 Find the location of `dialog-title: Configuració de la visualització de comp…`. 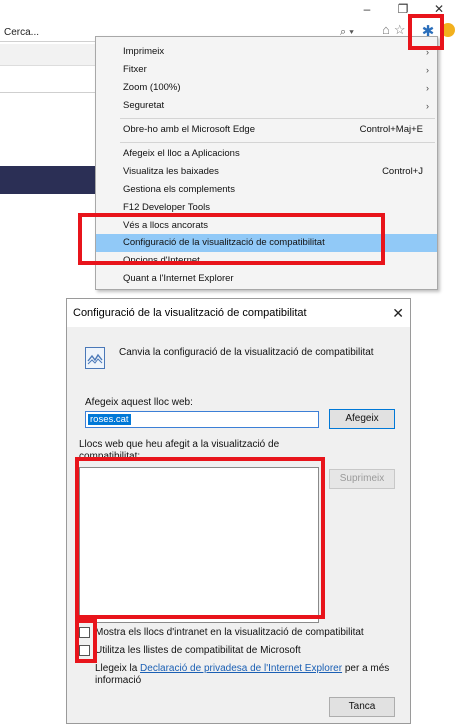

dialog-title: Configuració de la visualització de comp… is located at coordinates (190, 313).